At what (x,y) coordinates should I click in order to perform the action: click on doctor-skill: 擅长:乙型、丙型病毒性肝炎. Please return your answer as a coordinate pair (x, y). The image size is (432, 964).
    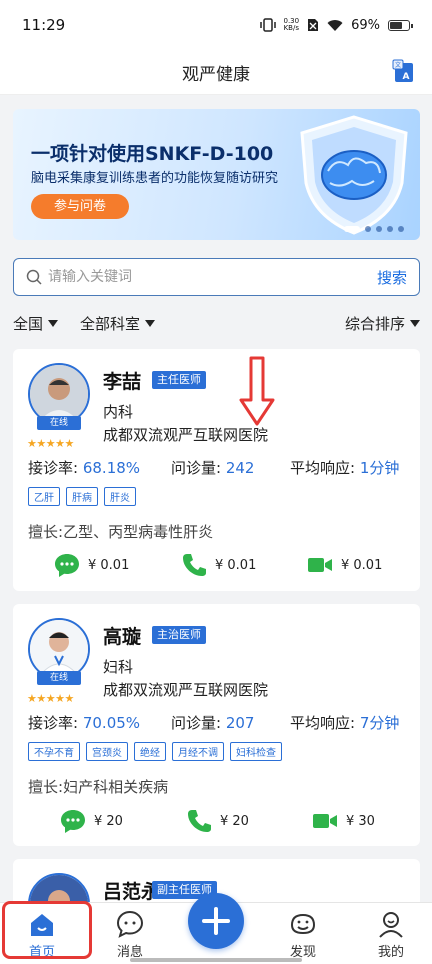
    Looking at the image, I should click on (121, 532).